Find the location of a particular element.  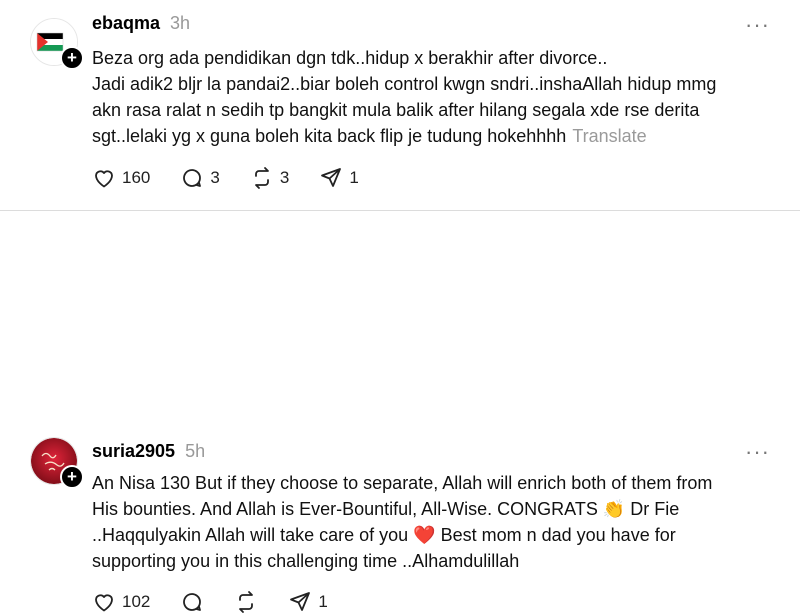

action-bar: 160 3 3 1 is located at coordinates (240, 178).